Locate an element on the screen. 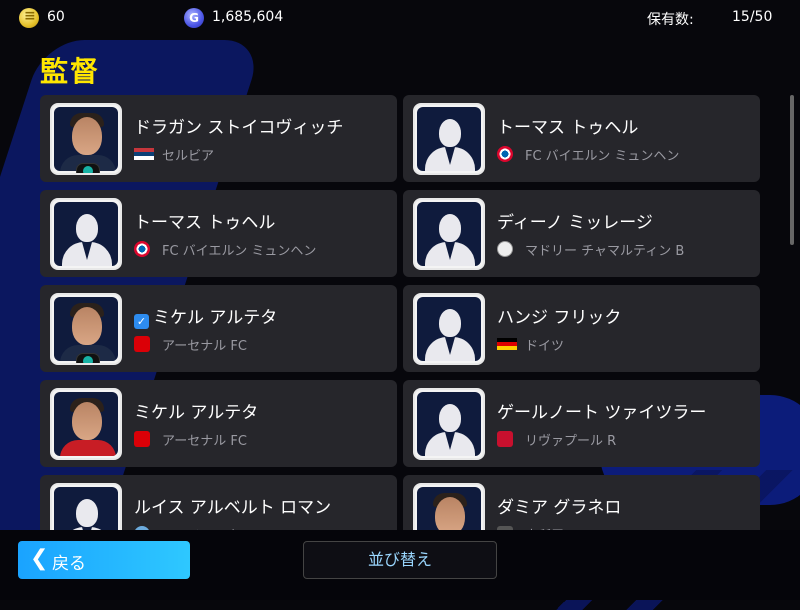  gp-count: 1,685,604 is located at coordinates (248, 17).